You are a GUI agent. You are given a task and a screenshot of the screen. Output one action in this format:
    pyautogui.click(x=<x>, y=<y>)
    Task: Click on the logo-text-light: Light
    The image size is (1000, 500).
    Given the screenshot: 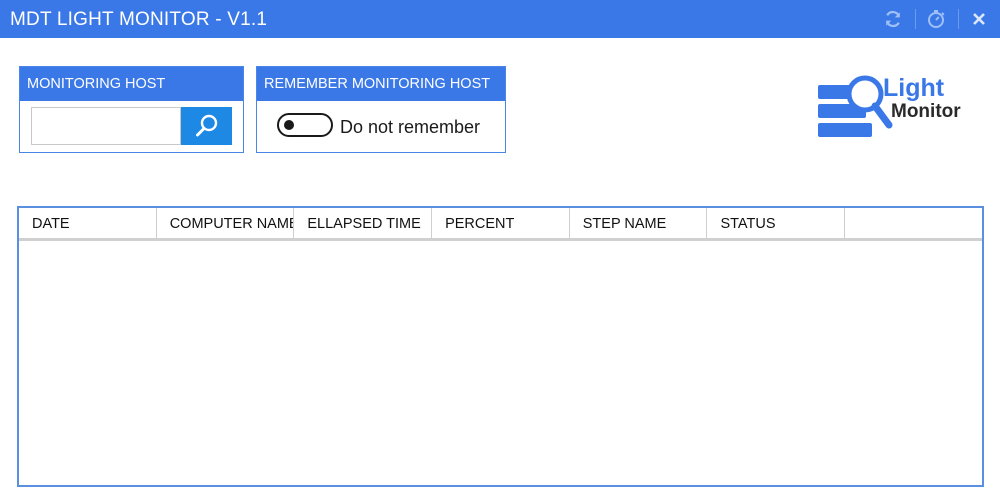 What is the action you would take?
    pyautogui.click(x=914, y=88)
    